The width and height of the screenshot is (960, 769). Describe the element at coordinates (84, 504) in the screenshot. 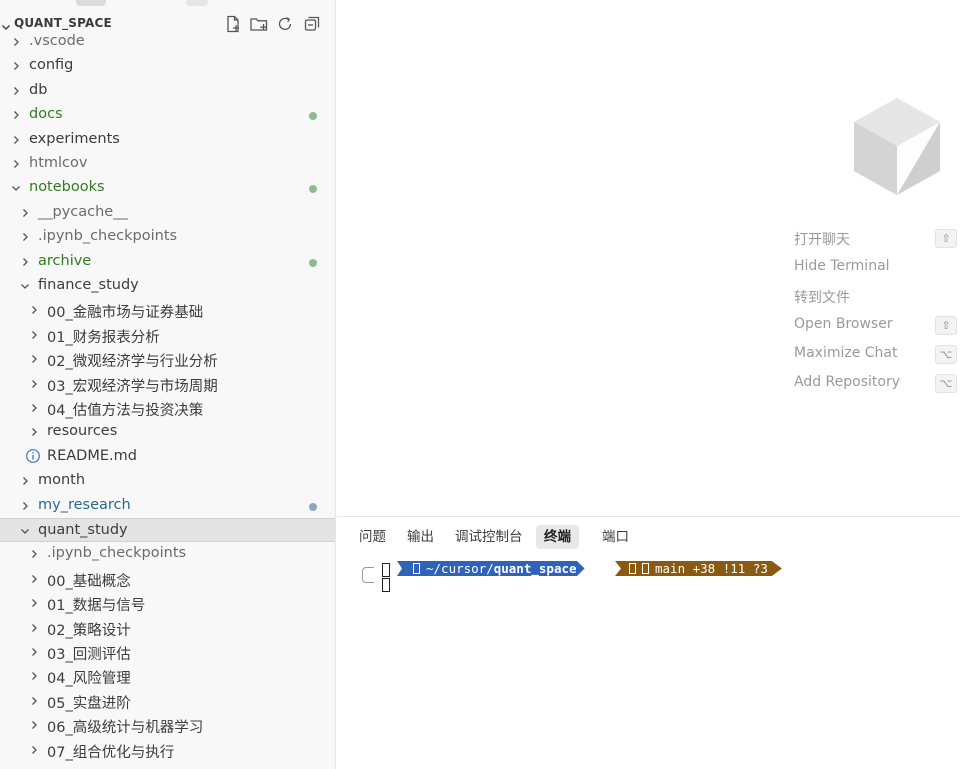

I see `tree-item-label: my_research` at that location.